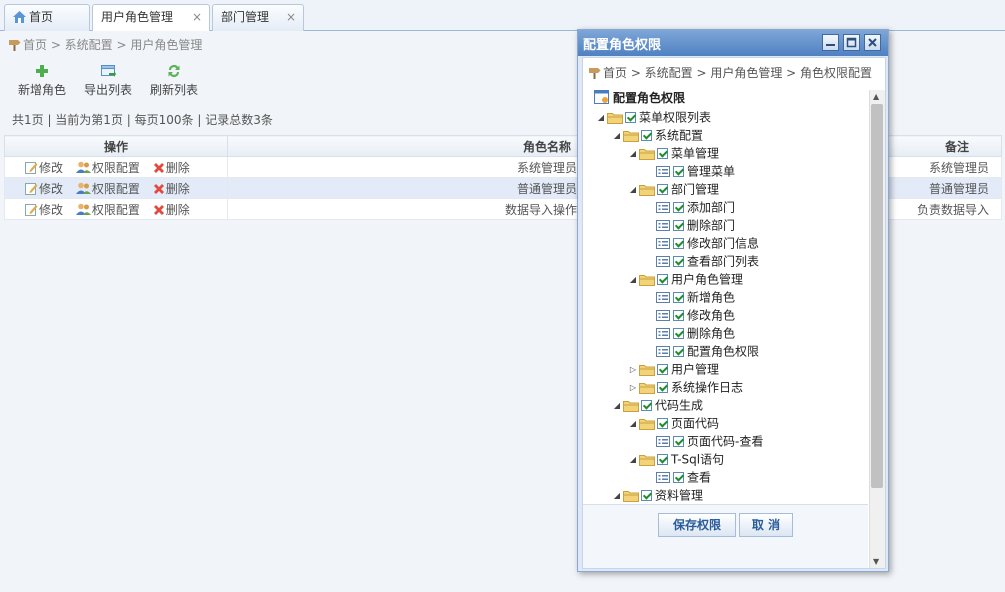 Image resolution: width=1005 pixels, height=592 pixels. I want to click on tree-node: ▷ 用户管理, so click(673, 369).